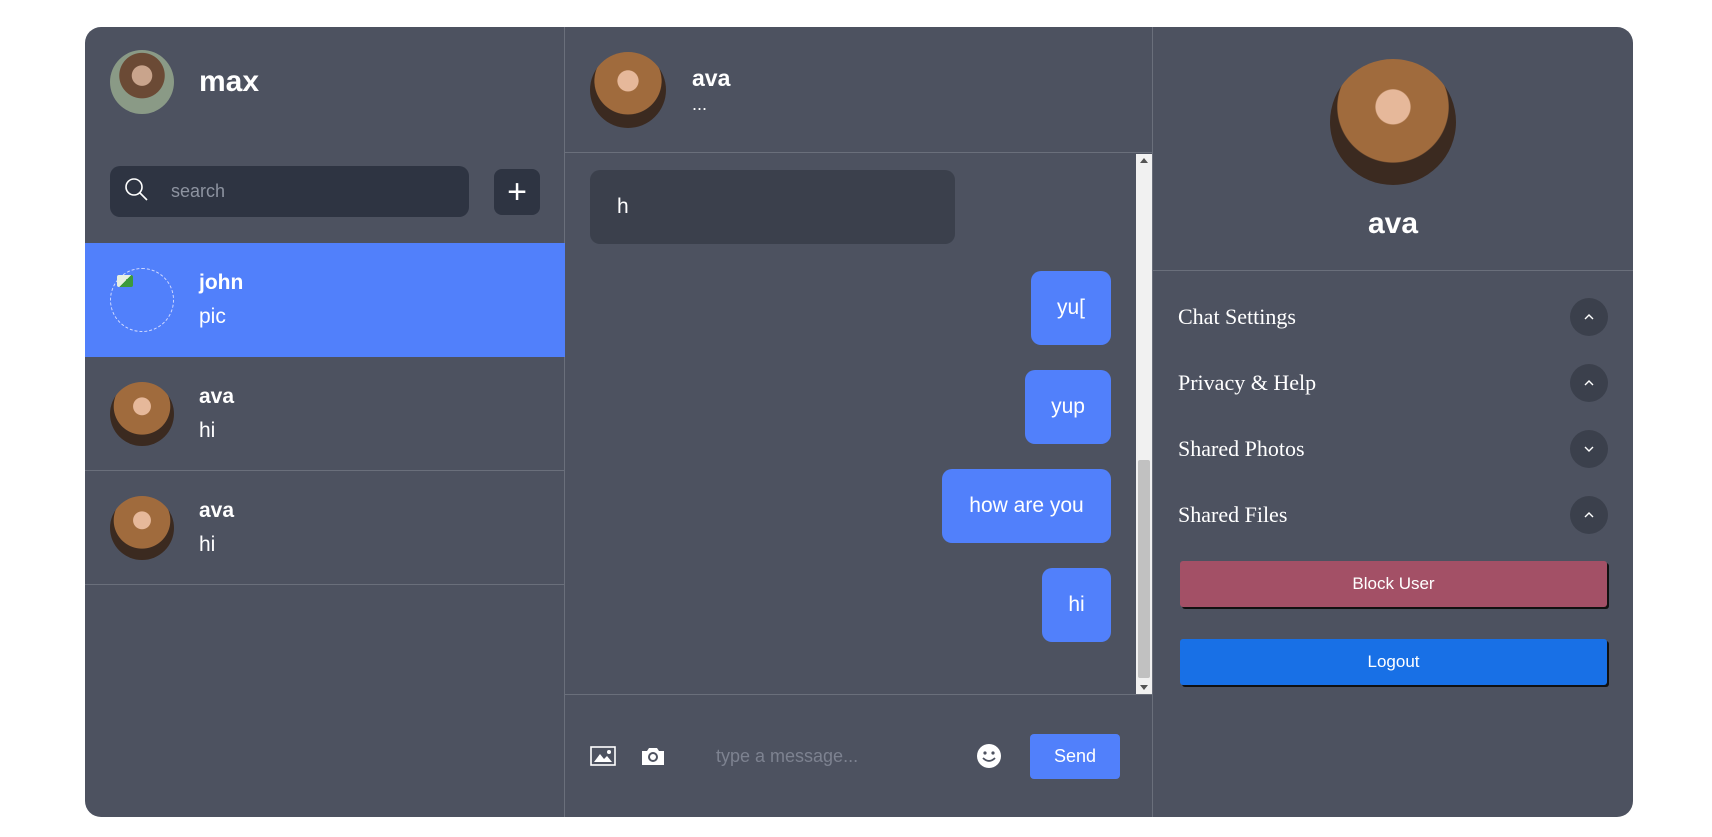 Image resolution: width=1712 pixels, height=837 pixels. Describe the element at coordinates (1144, 687) in the screenshot. I see `scroll-down-icon` at that location.